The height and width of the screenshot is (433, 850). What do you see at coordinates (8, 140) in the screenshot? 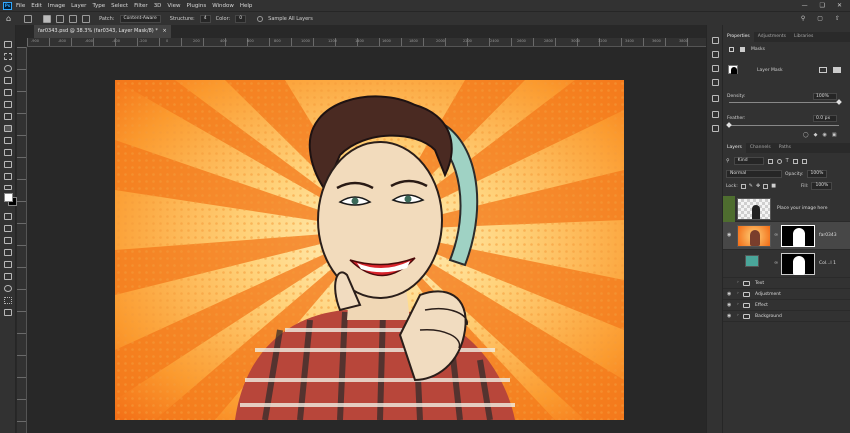
I see `brush-tool-icon` at bounding box center [8, 140].